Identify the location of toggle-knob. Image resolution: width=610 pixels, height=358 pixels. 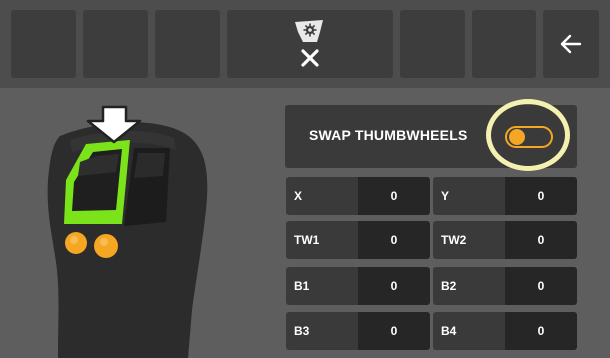
(517, 137).